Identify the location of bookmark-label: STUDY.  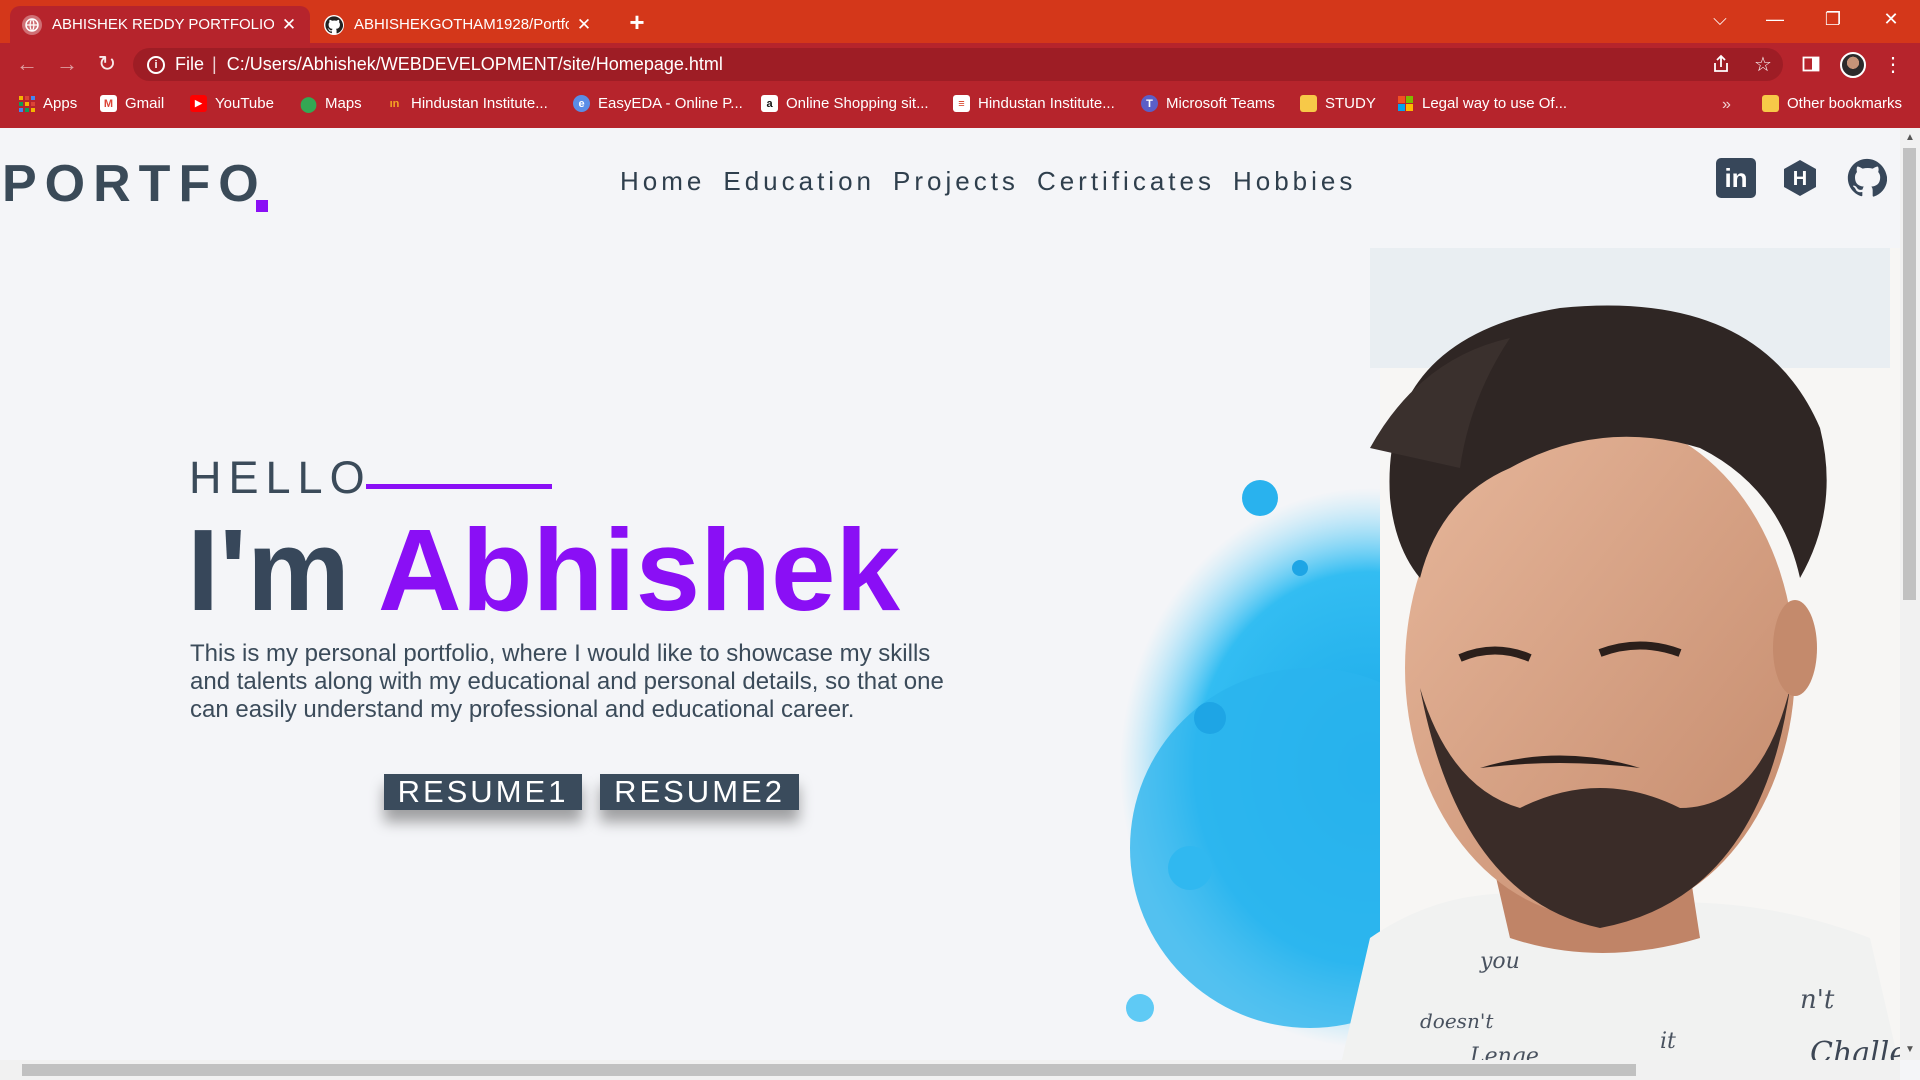
(1350, 103).